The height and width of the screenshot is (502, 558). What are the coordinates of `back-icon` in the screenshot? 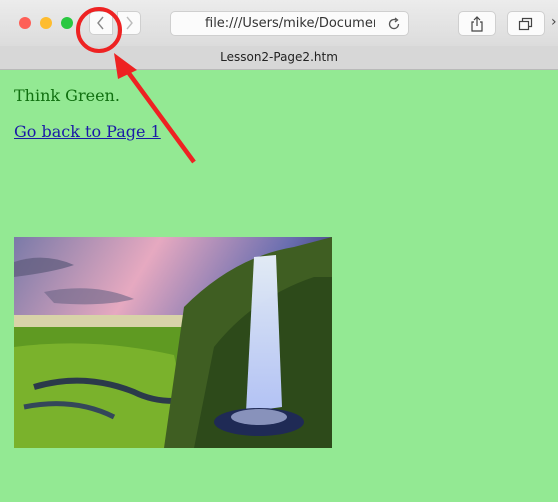 It's located at (100, 23).